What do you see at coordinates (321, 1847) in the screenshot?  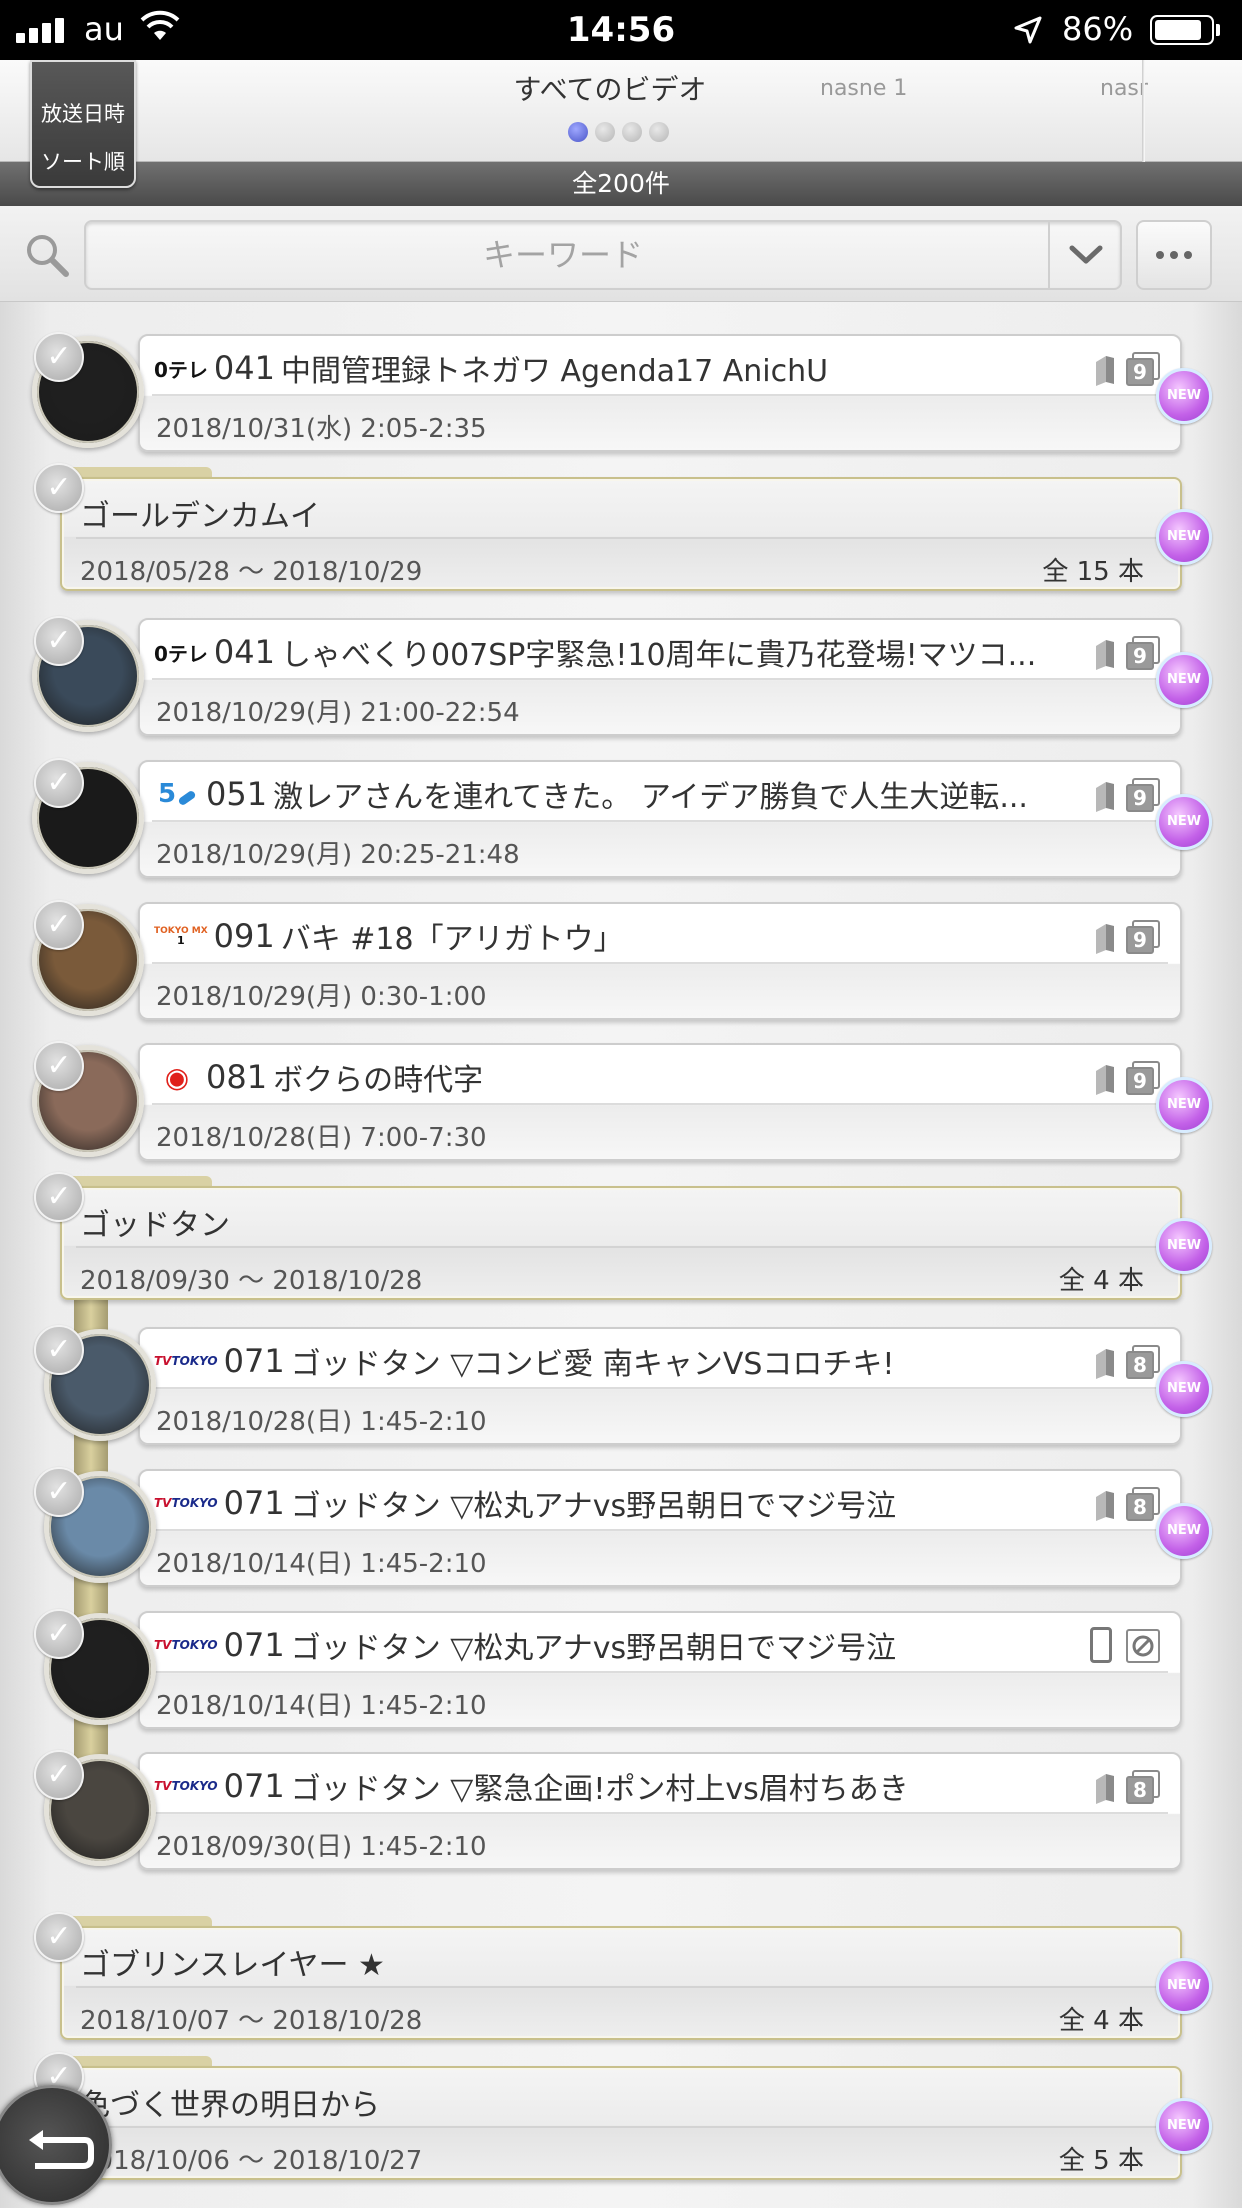 I see `video-datetime: 2018/09/30(日) 1:45-2:10` at bounding box center [321, 1847].